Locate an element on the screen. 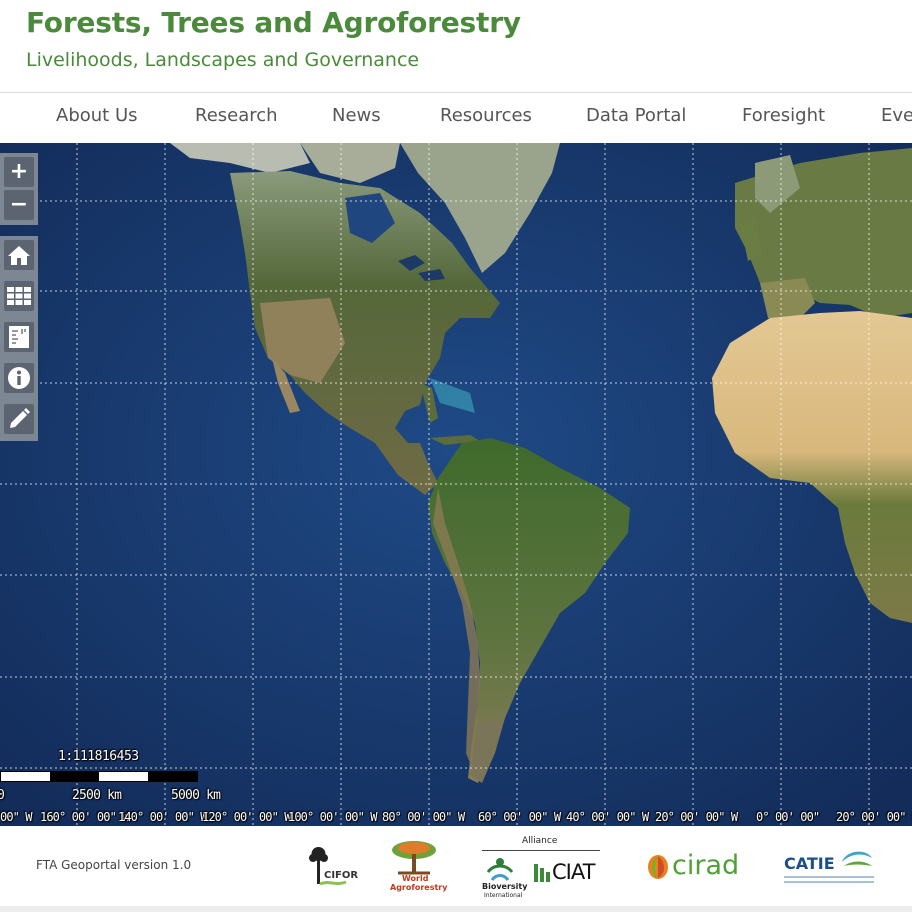 The image size is (912, 912). zoom-out-label: − is located at coordinates (19, 204).